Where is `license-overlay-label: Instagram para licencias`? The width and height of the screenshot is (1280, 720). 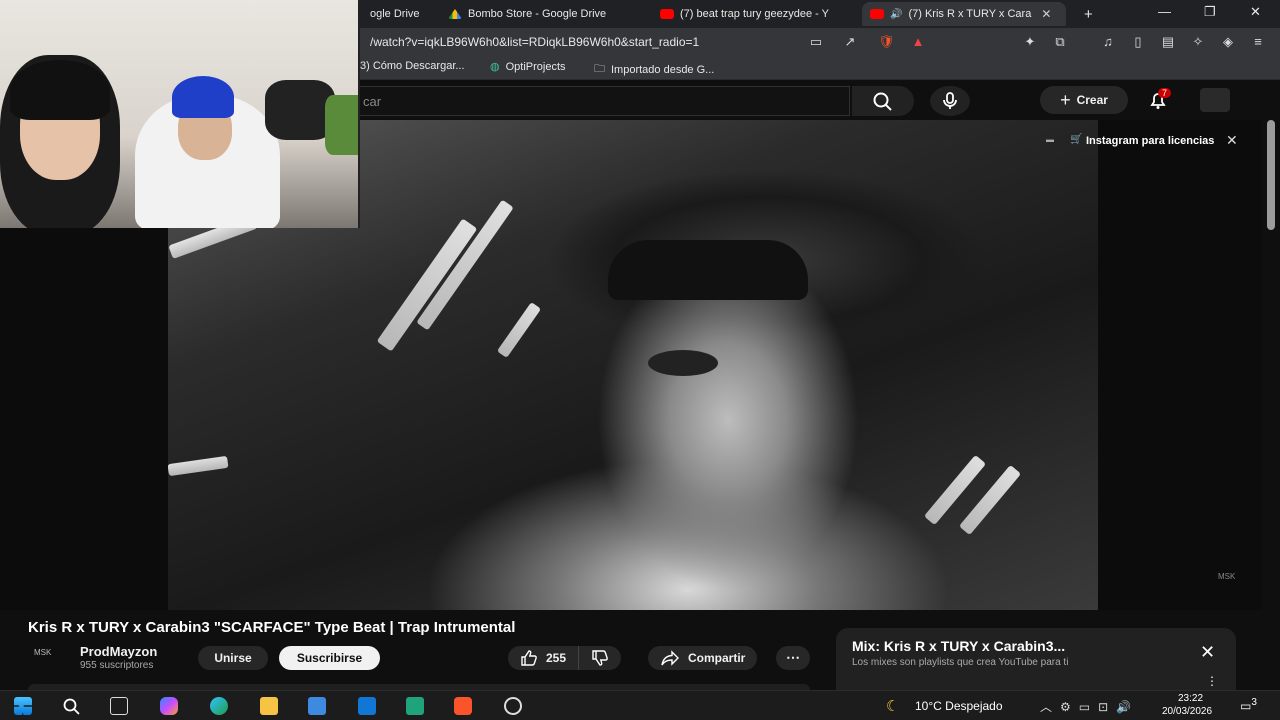
license-overlay-label: Instagram para licencias is located at coordinates (1150, 141).